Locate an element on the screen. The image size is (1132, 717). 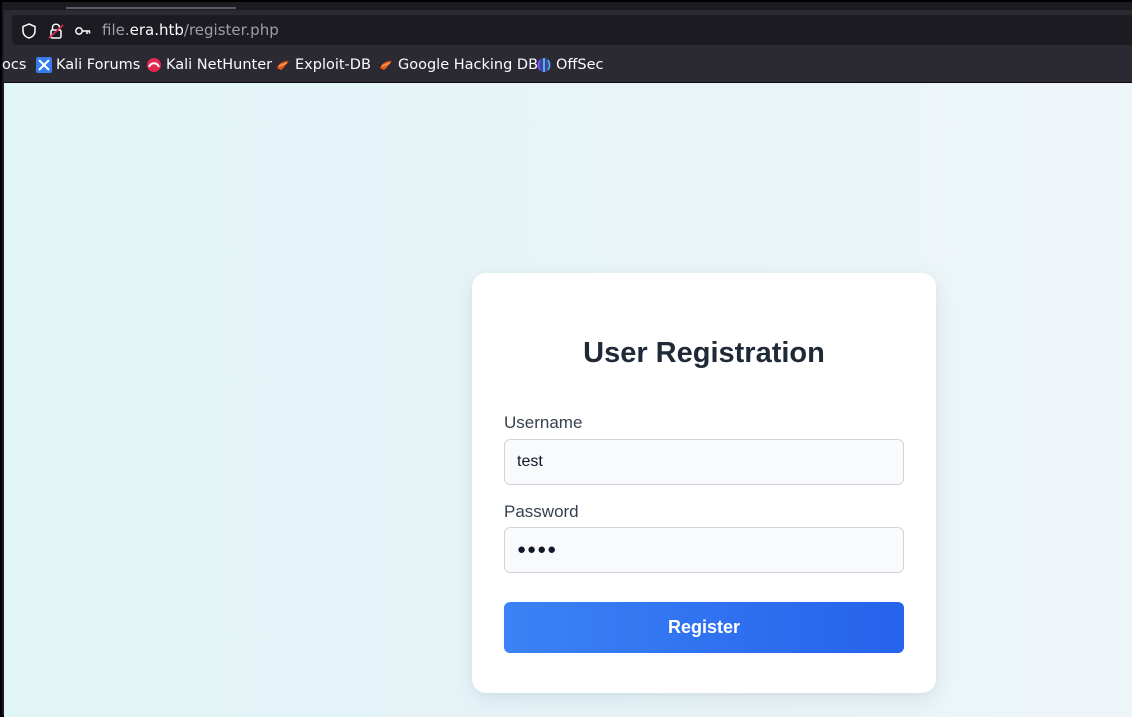
url-text: file.era.htb/register.php is located at coordinates (190, 30).